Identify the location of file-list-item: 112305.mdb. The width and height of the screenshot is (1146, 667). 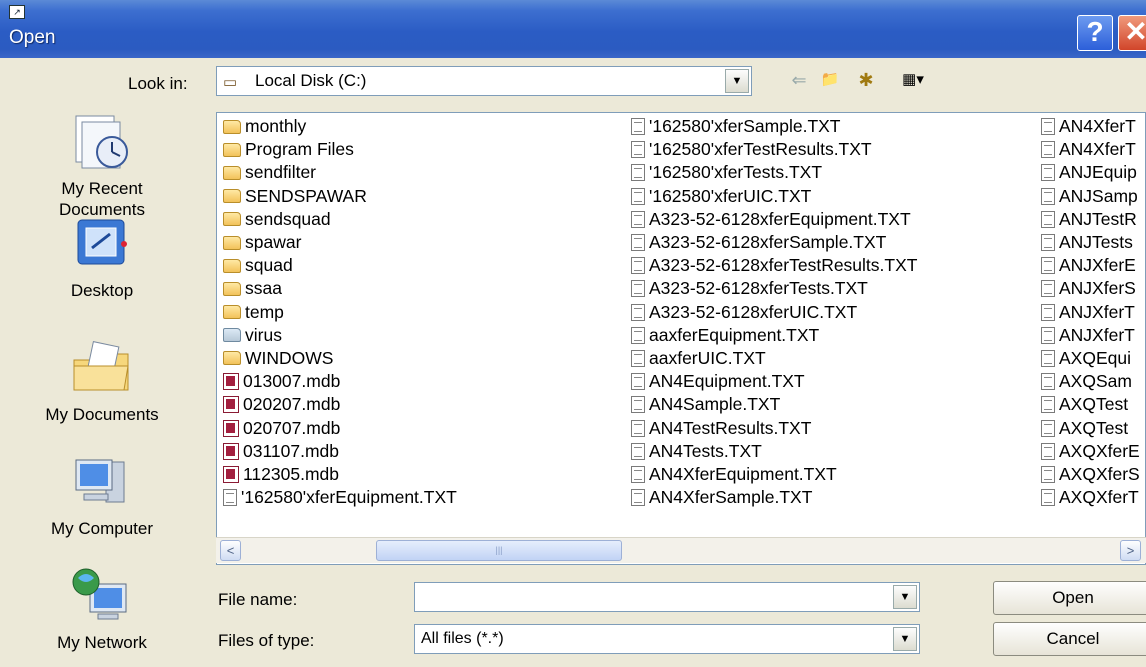
(340, 474).